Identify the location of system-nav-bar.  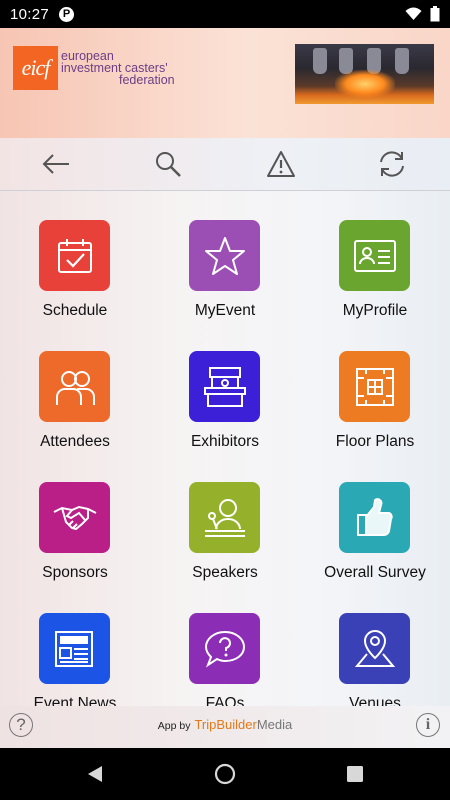
(225, 774).